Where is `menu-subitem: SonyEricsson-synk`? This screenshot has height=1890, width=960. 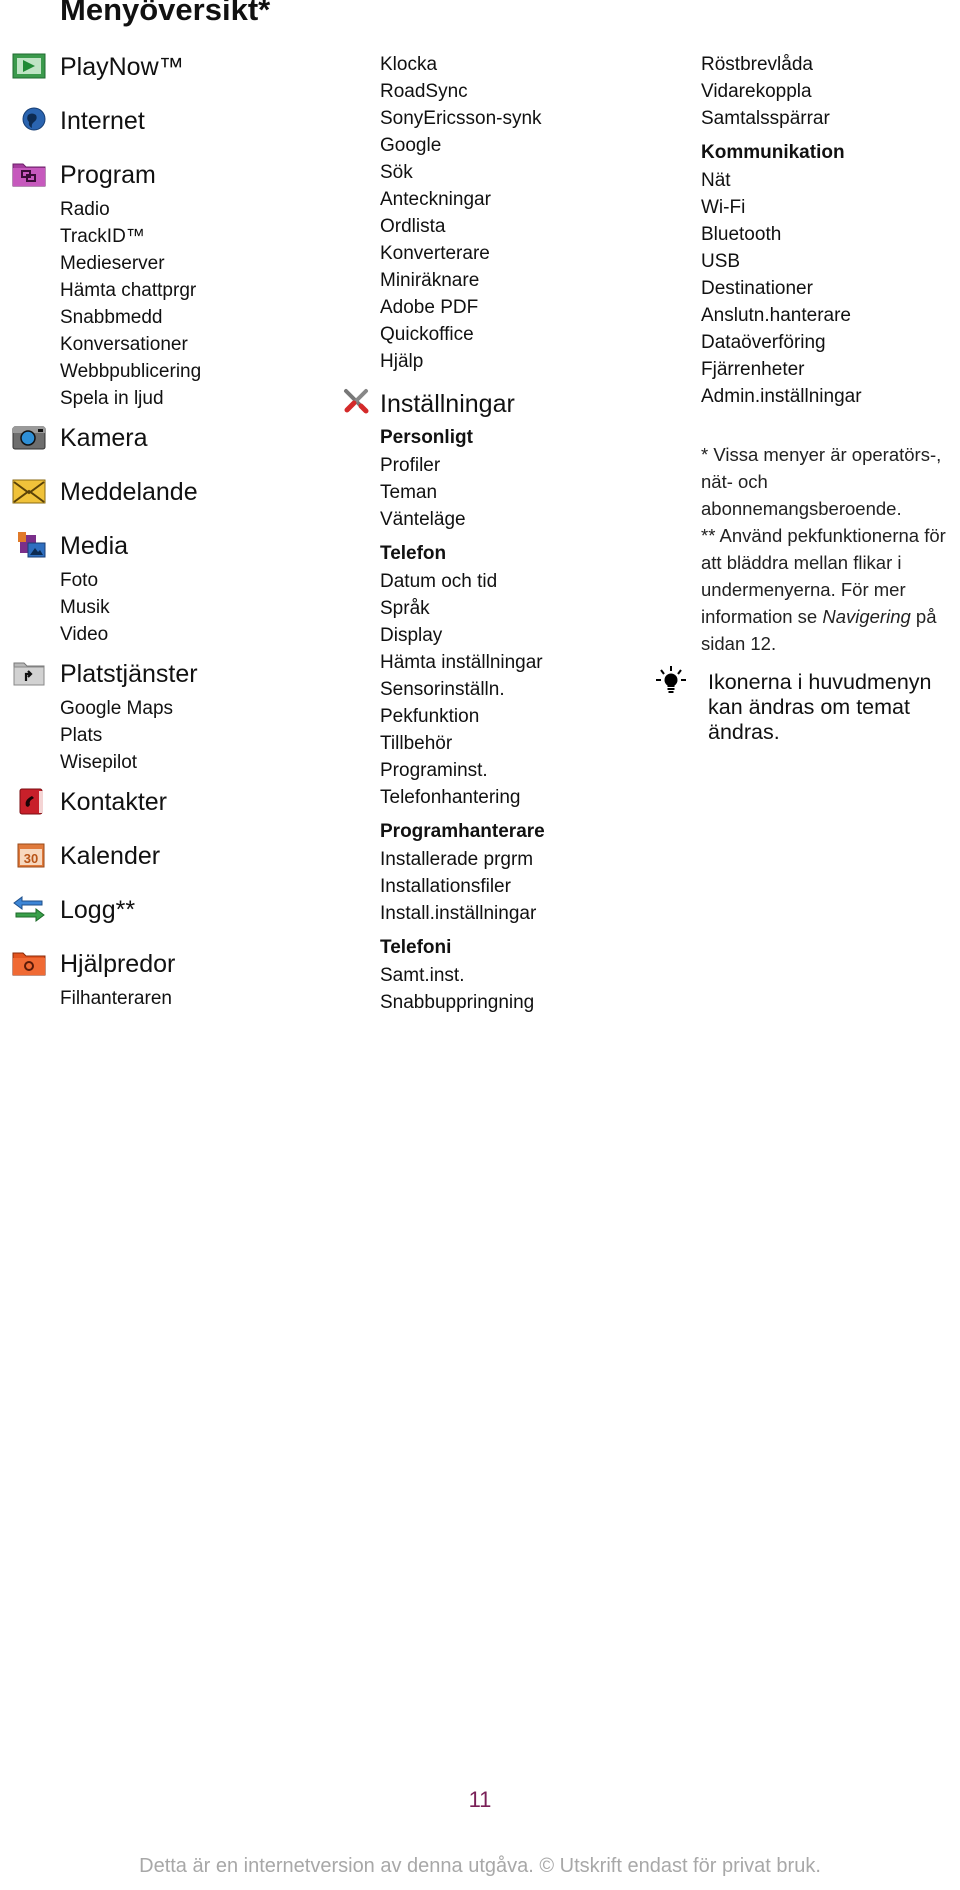 menu-subitem: SonyEricsson-synk is located at coordinates (461, 118).